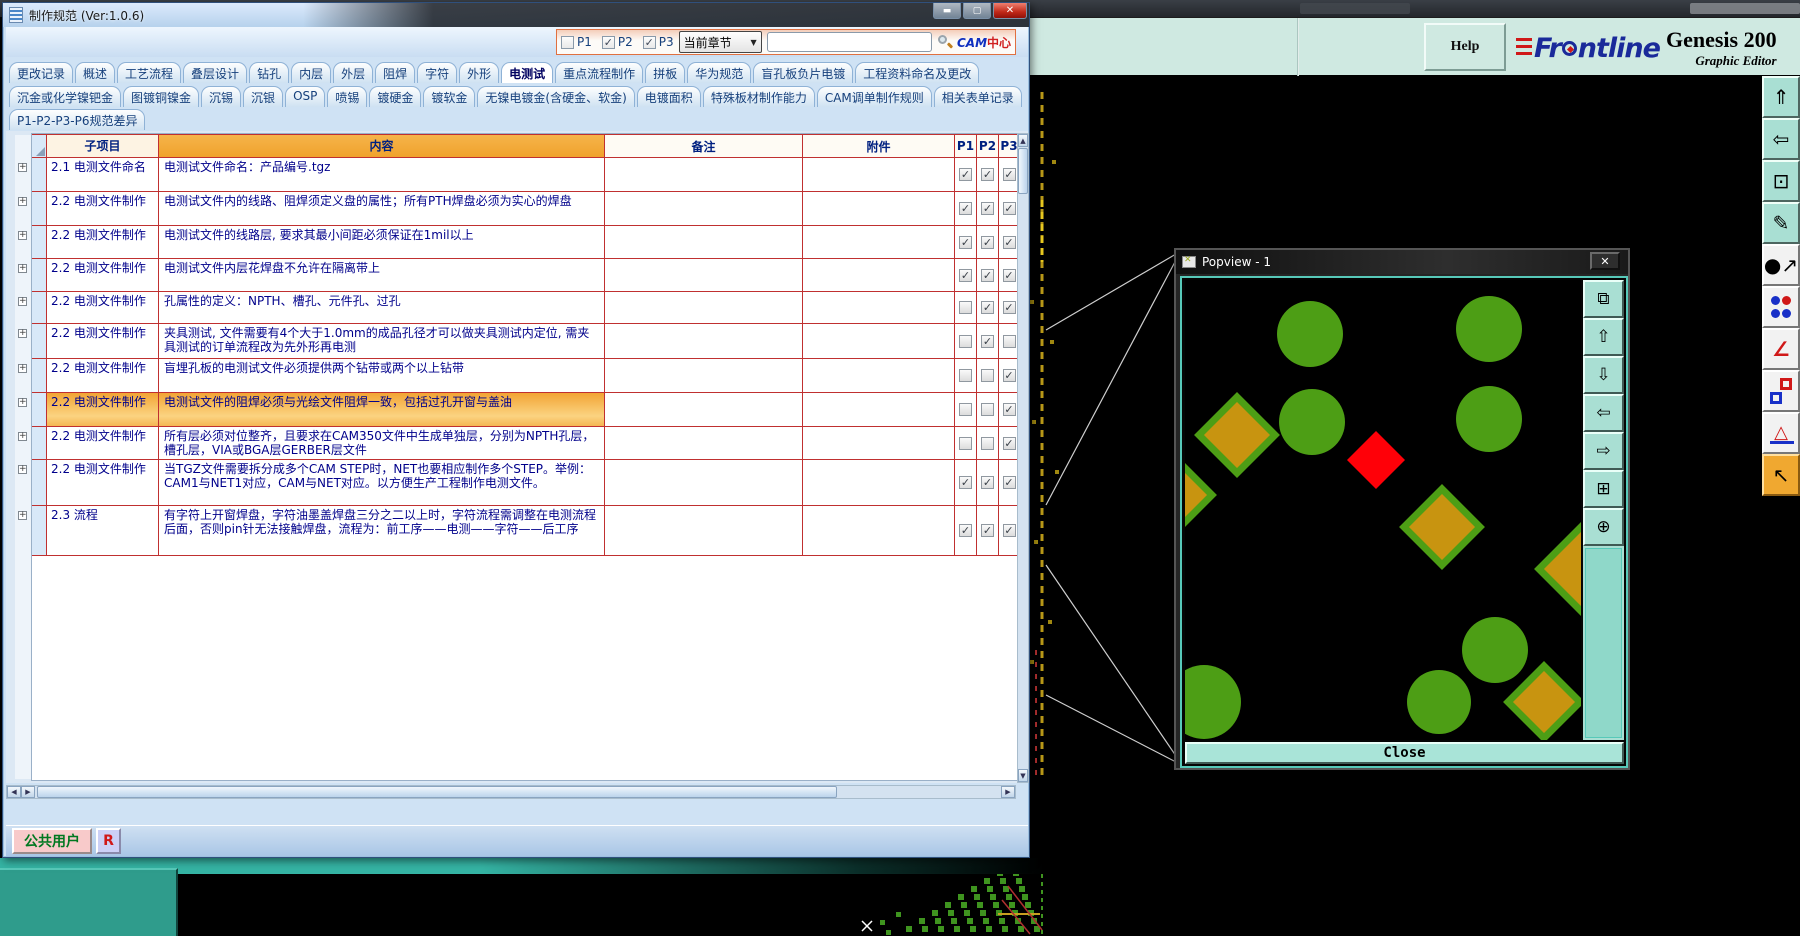 The width and height of the screenshot is (1800, 936). Describe the element at coordinates (1023, 775) in the screenshot. I see `scroll-down-icon: ▼` at that location.